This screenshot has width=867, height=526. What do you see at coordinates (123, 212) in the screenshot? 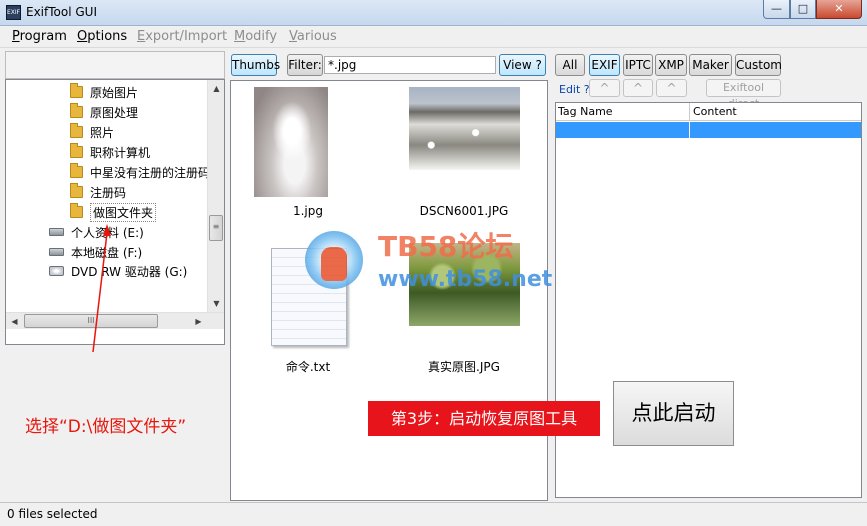
I see `tree-item-label: 做图文件夹` at bounding box center [123, 212].